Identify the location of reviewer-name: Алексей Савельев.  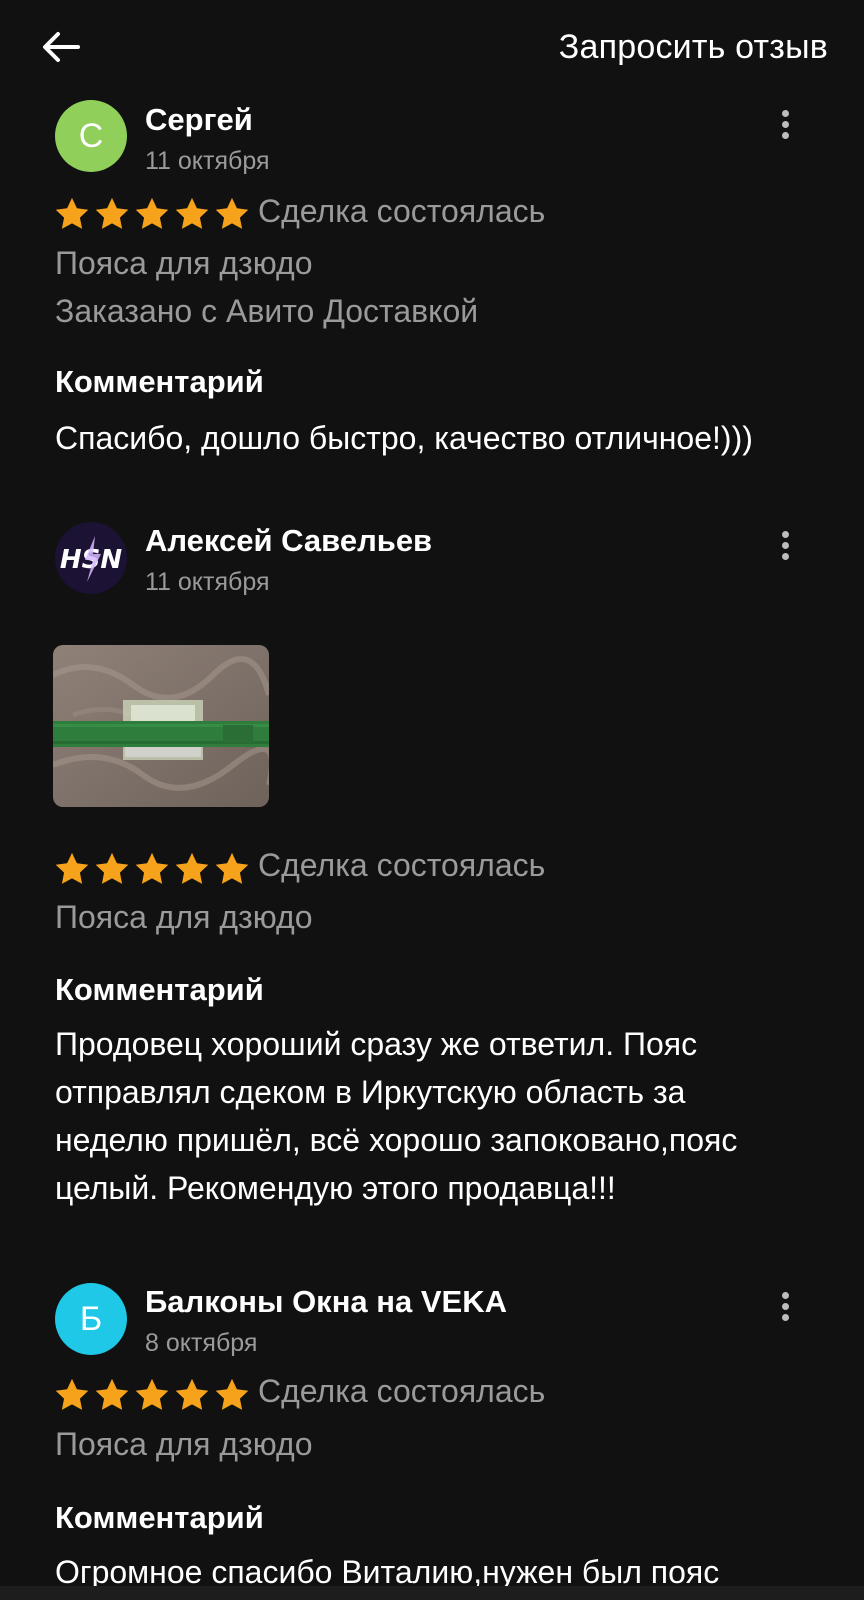
(288, 541).